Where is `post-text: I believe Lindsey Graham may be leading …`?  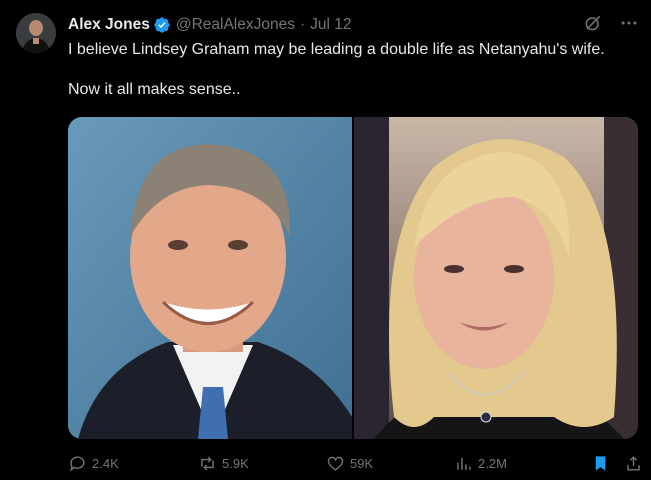 post-text: I believe Lindsey Graham may be leading … is located at coordinates (336, 69).